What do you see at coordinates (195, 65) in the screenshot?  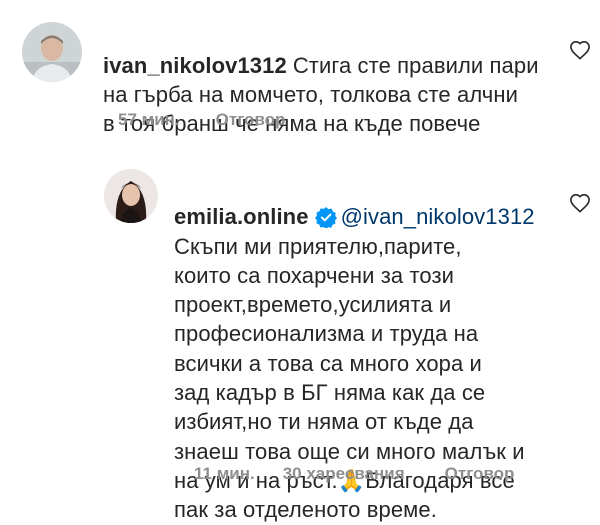 I see `username: ivan_nikolov1312` at bounding box center [195, 65].